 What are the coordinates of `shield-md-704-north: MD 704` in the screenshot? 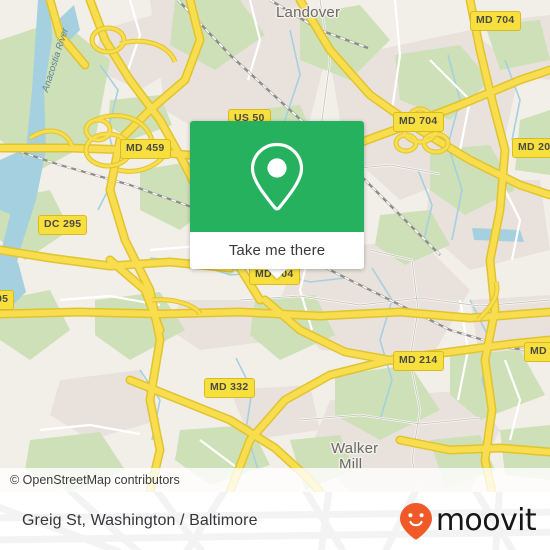 It's located at (495, 21).